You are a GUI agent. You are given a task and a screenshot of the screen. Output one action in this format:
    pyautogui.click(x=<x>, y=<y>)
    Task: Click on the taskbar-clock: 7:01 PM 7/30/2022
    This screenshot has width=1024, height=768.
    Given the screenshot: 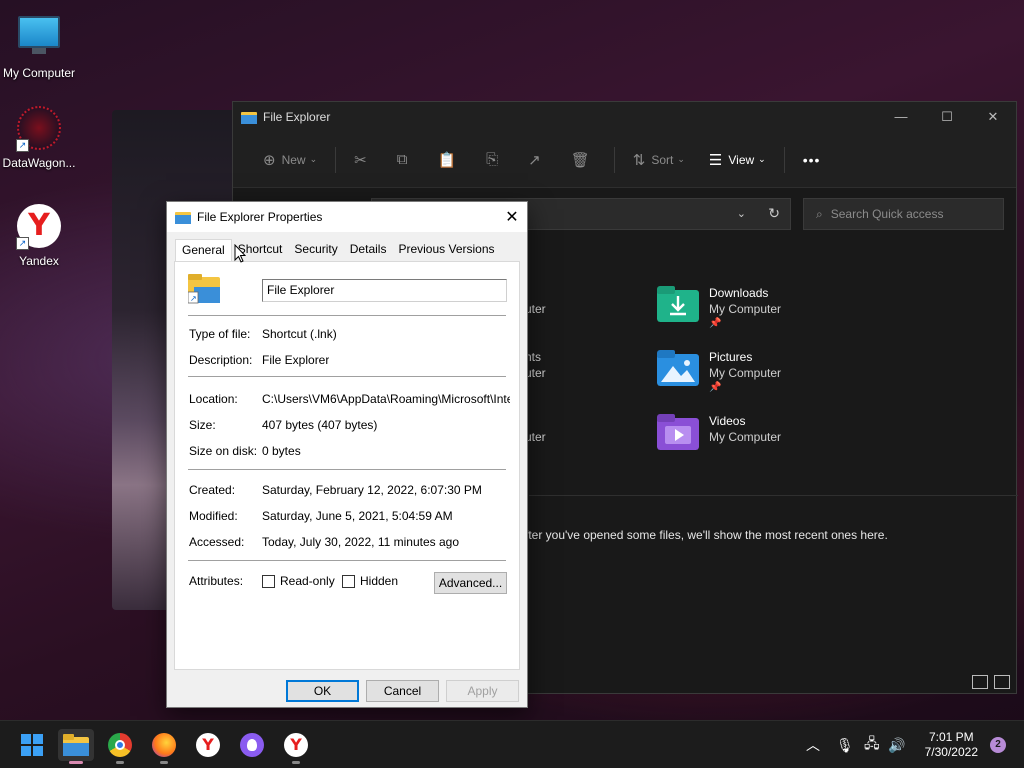 What is the action you would take?
    pyautogui.click(x=951, y=745)
    